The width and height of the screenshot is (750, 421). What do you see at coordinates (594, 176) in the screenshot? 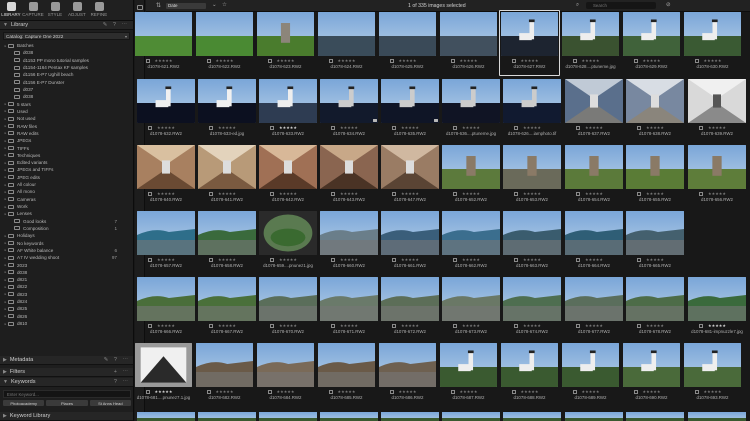
I see `thumbnail: ★★★★★ d1078-654.RW2` at bounding box center [594, 176].